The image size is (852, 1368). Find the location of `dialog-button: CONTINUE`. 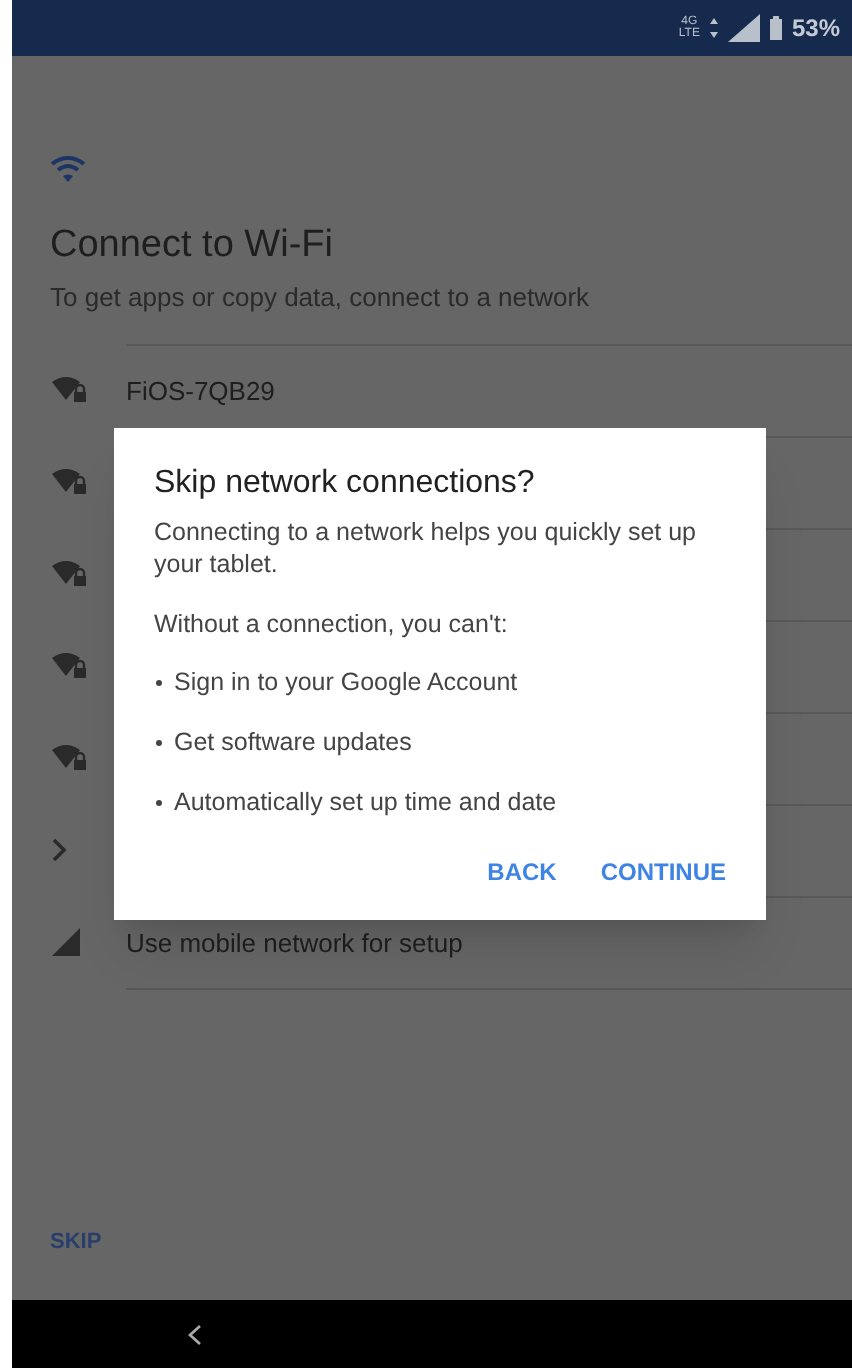

dialog-button: CONTINUE is located at coordinates (663, 872).